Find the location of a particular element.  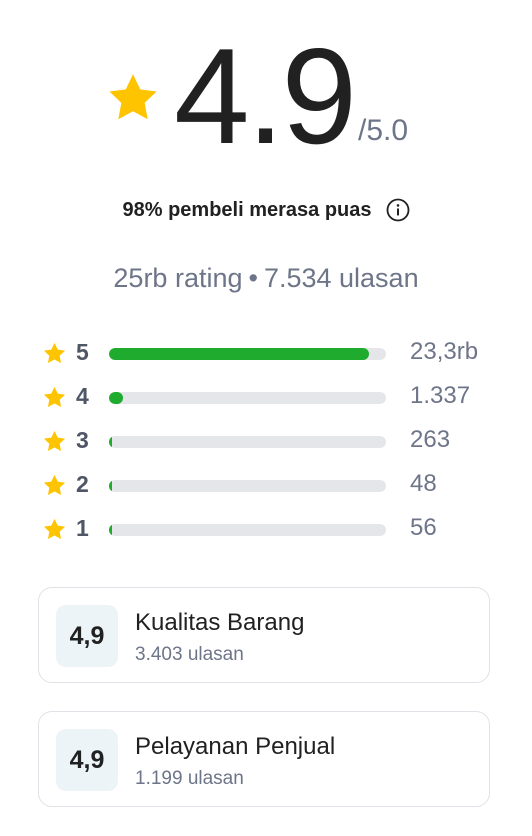

info-icon is located at coordinates (398, 210).